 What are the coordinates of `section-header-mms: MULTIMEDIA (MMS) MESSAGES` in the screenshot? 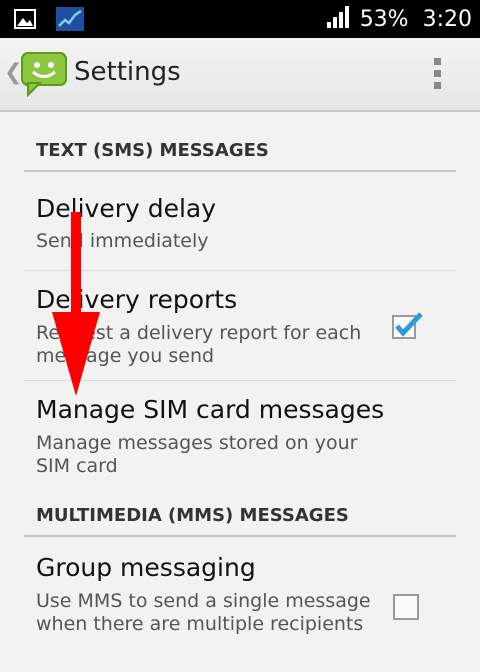 It's located at (192, 515).